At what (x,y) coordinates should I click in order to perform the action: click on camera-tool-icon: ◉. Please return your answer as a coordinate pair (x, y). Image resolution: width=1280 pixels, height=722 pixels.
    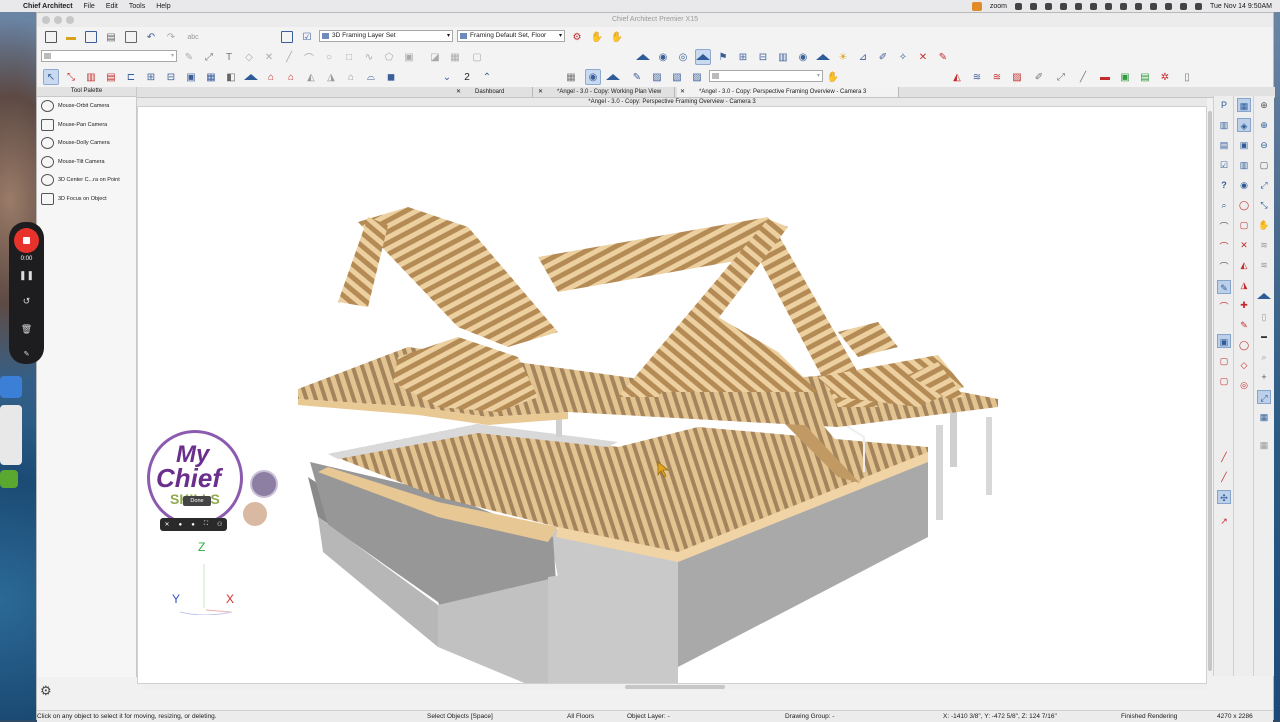
    Looking at the image, I should click on (593, 77).